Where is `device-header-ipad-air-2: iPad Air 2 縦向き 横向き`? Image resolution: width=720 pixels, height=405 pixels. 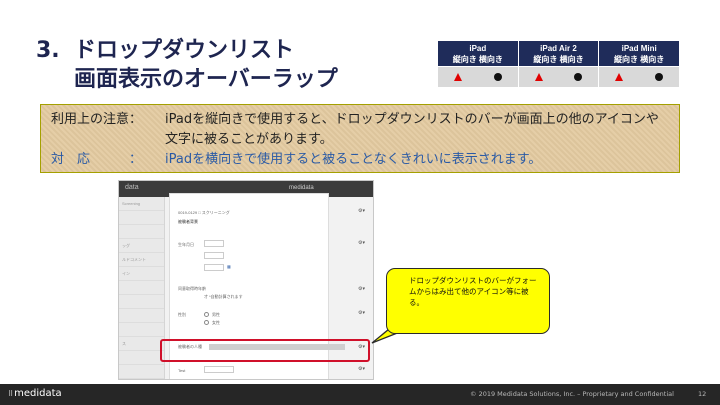 device-header-ipad-air-2: iPad Air 2 縦向き 横向き is located at coordinates (558, 53).